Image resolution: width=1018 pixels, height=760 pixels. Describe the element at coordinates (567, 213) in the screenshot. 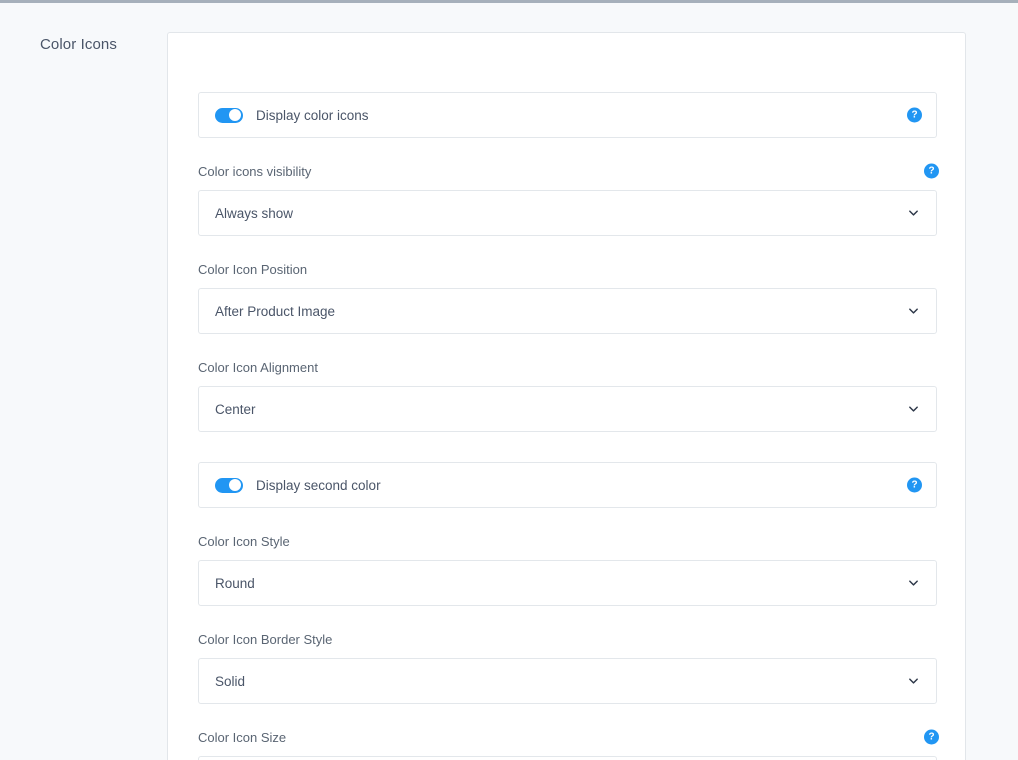

I see `color-icons-visibility-select: Always show` at that location.